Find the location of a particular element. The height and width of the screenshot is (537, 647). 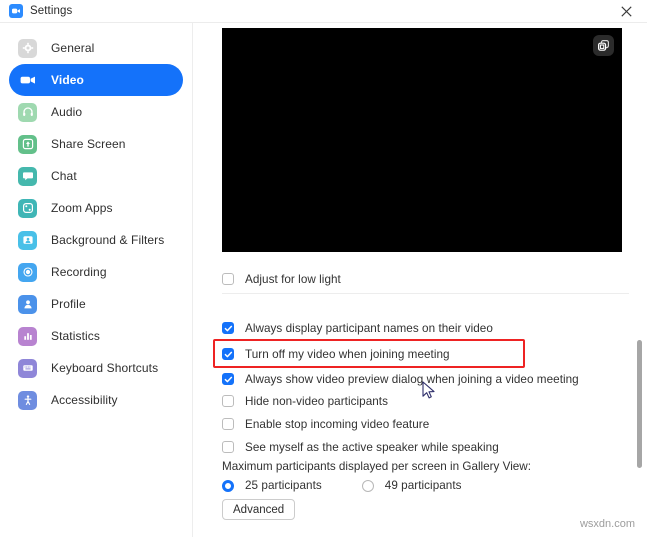

checkbox-always-show-preview-dialog is located at coordinates (228, 379).